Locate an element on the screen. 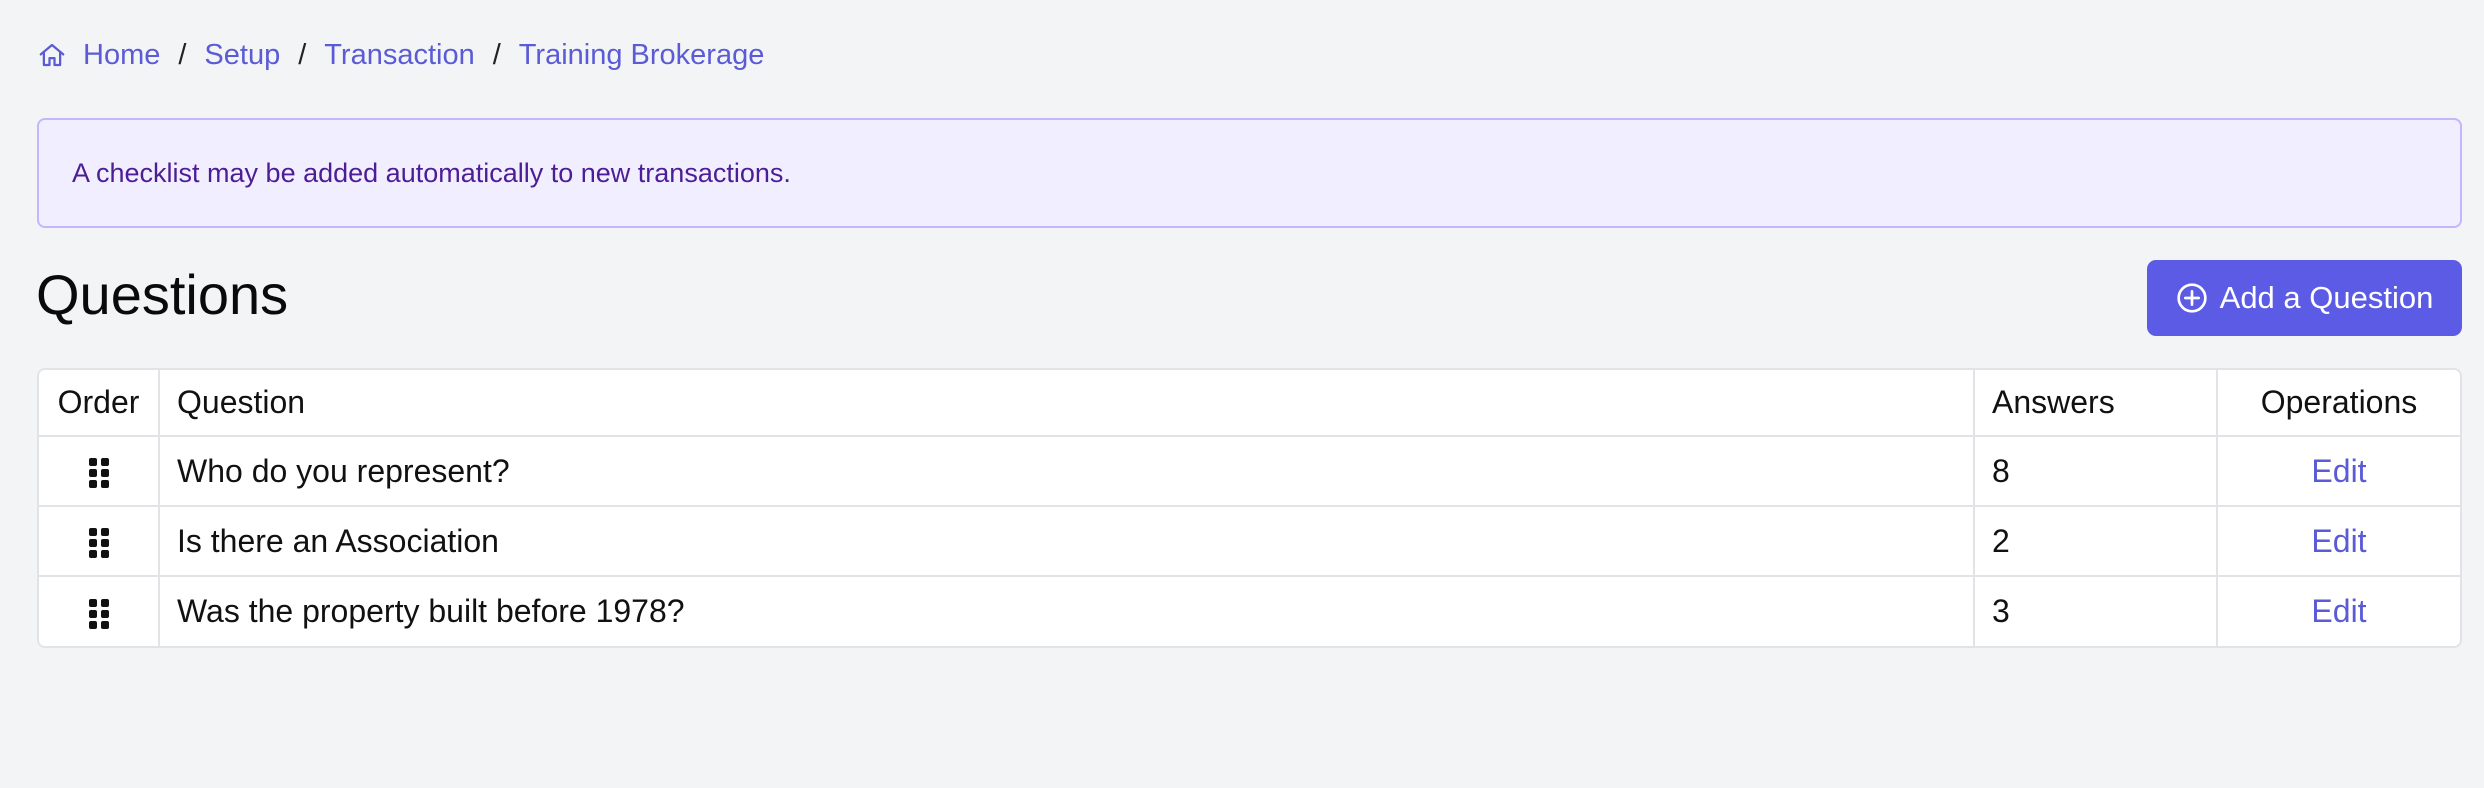  table-row: Who do you represent? 8 Edit is located at coordinates (1249, 471).